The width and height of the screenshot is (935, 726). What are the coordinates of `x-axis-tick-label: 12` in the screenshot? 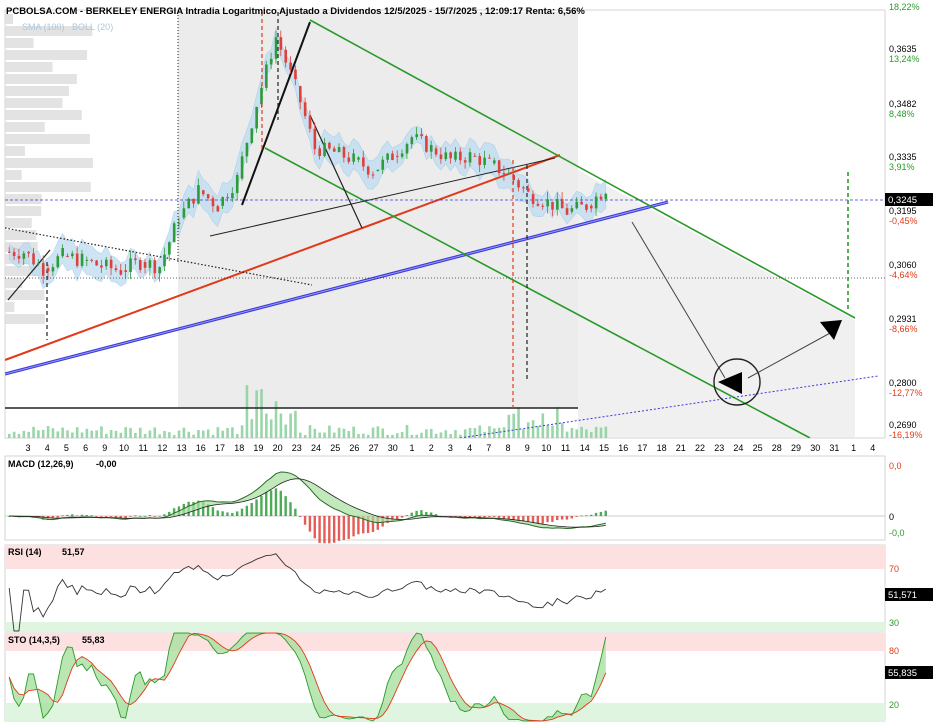 It's located at (162, 448).